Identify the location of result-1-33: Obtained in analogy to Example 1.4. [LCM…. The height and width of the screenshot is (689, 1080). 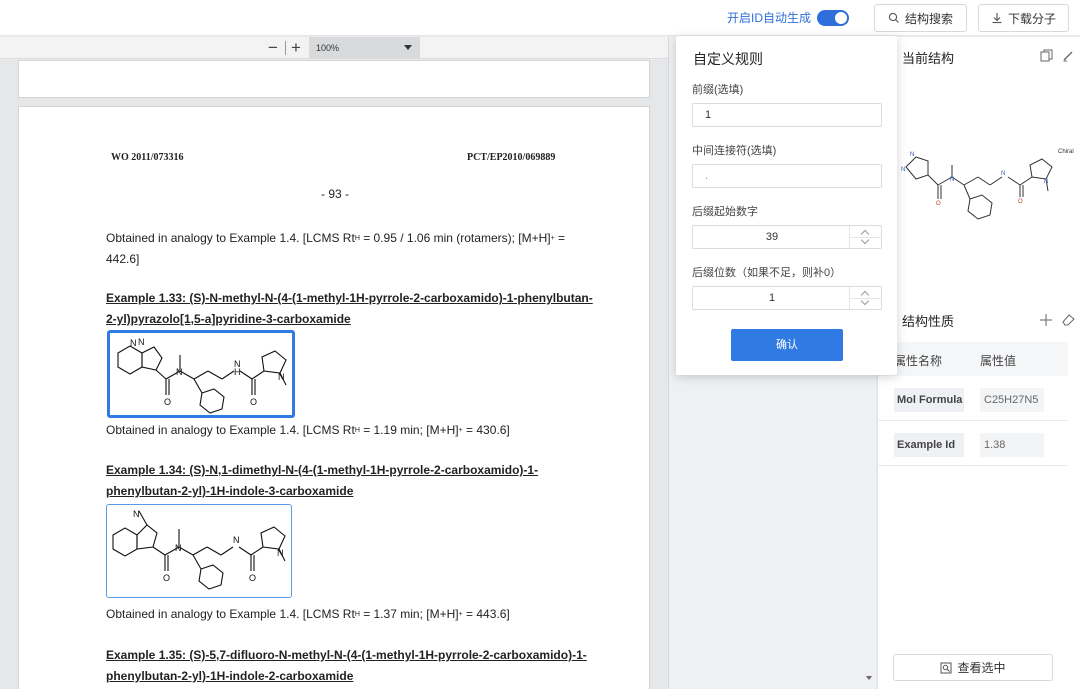
(308, 430).